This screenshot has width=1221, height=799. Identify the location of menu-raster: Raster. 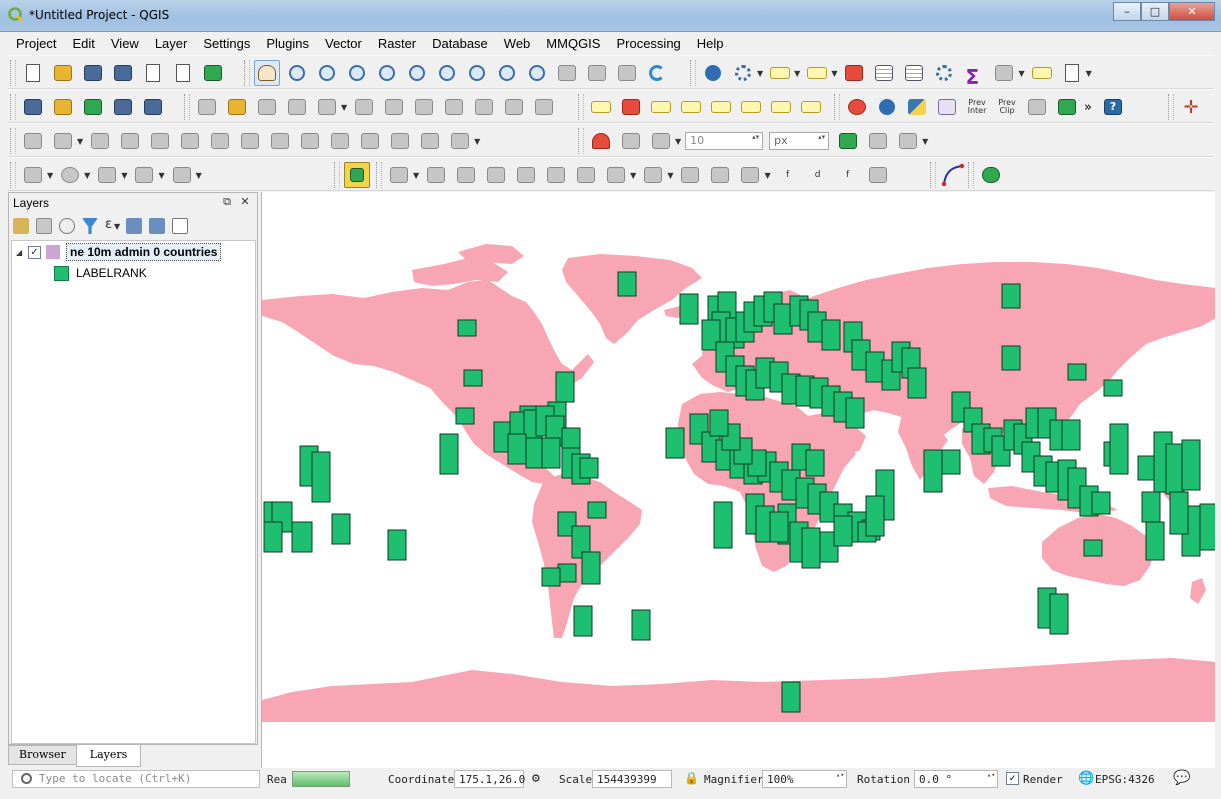
(397, 43).